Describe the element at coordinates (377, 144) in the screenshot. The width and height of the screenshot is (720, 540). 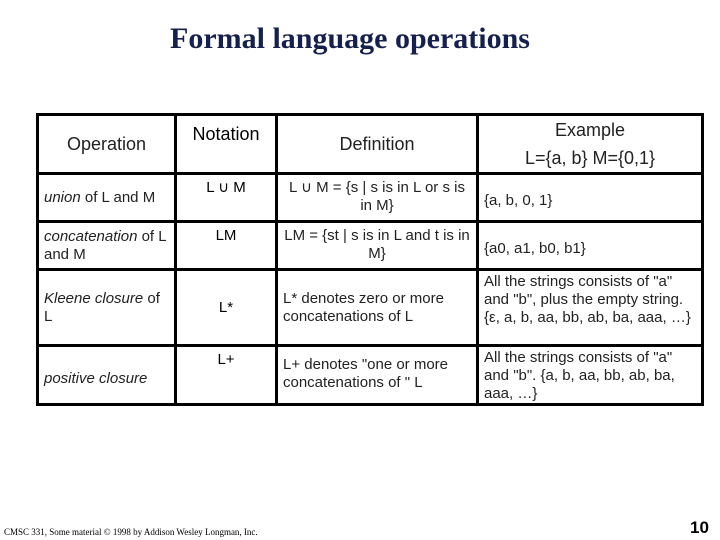
I see `header-definition: Definition` at that location.